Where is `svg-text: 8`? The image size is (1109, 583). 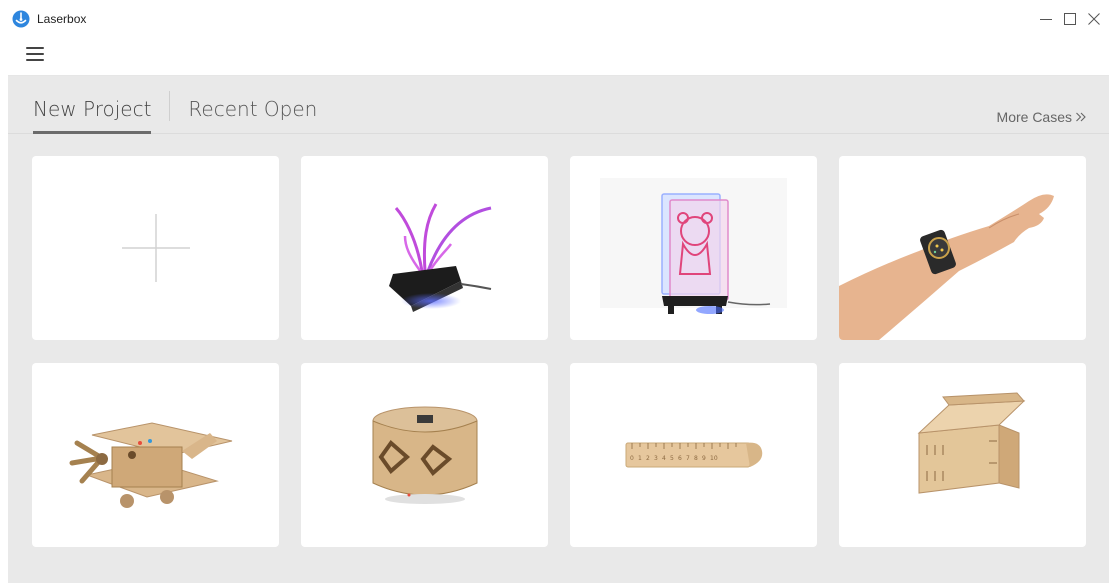
svg-text: 8 is located at coordinates (696, 458).